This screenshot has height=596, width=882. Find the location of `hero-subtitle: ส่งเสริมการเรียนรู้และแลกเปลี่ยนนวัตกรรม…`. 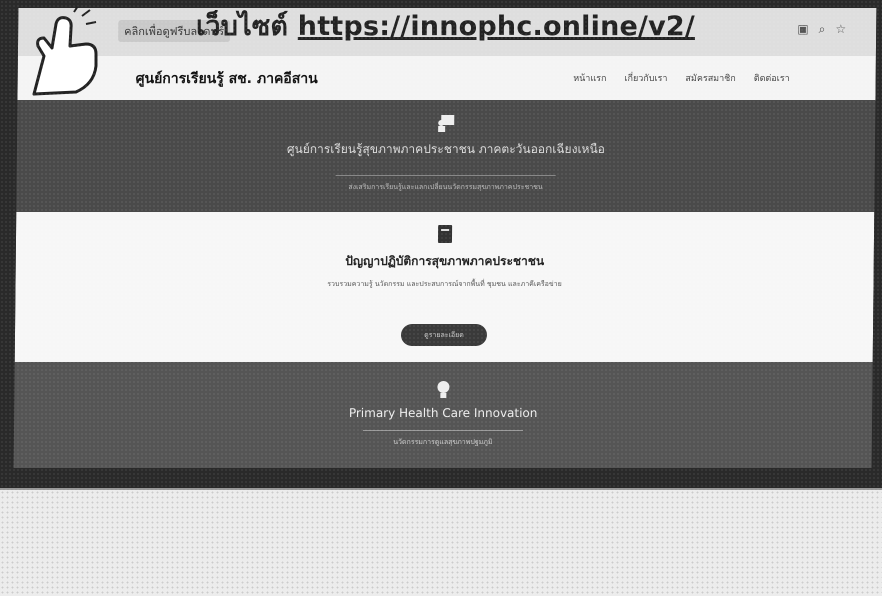

hero-subtitle: ส่งเสริมการเรียนรู้และแลกเปลี่ยนนวัตกรรม… is located at coordinates (445, 187).